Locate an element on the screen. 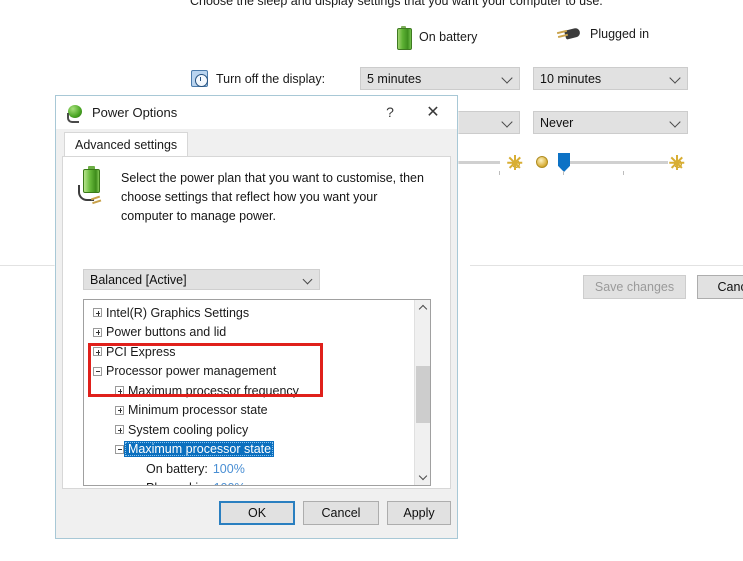  dialog-tabstrip: Advanced settings is located at coordinates (256, 142).